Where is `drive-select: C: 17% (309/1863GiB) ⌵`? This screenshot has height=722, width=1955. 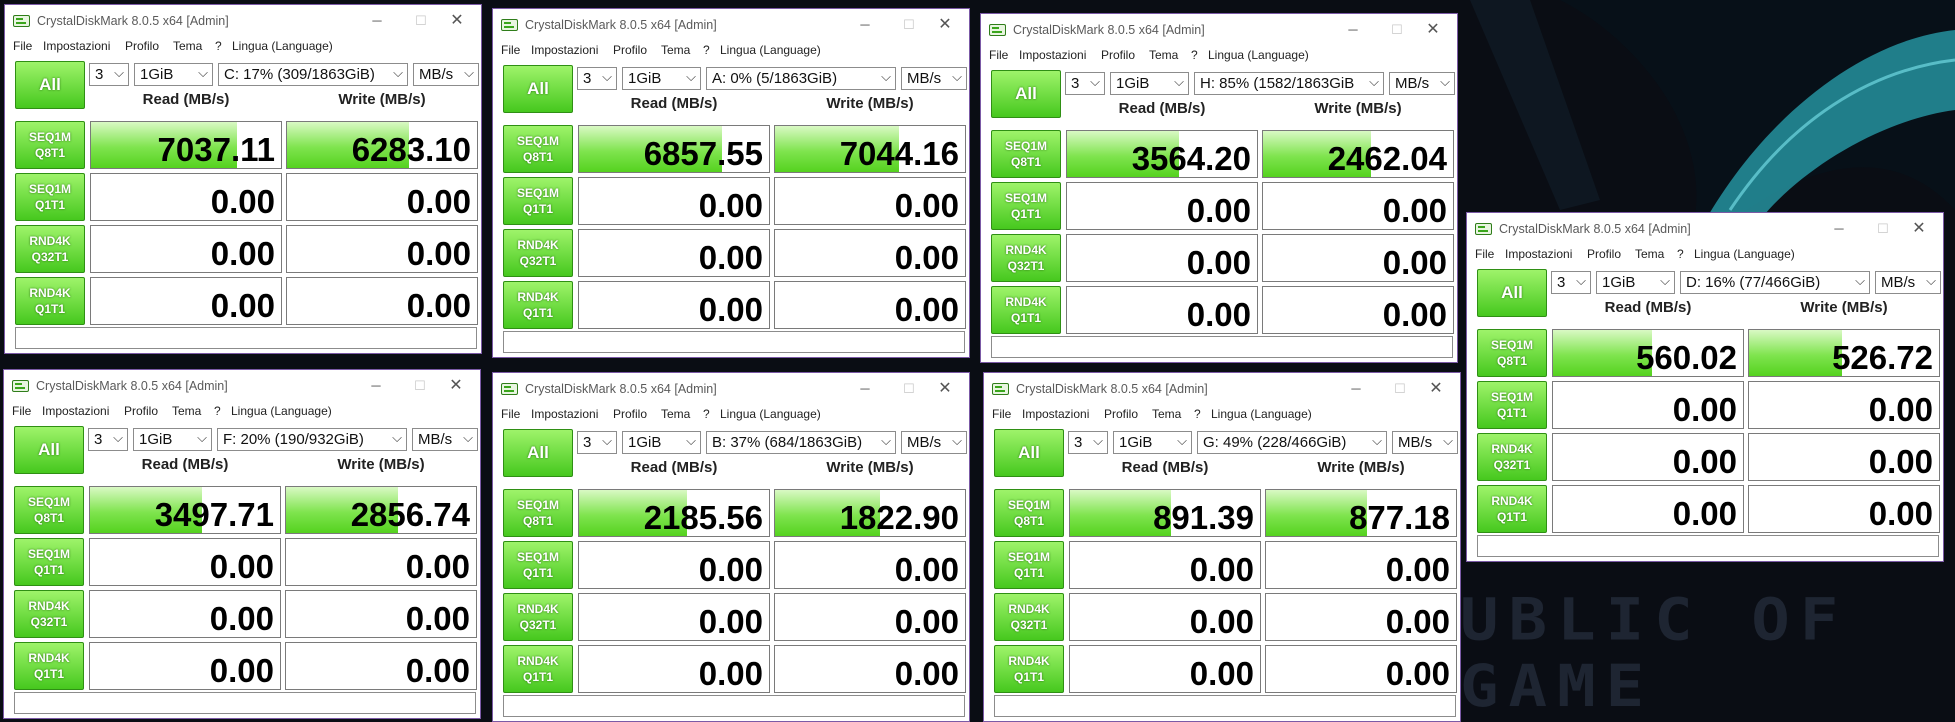
drive-select: C: 17% (309/1863GiB) ⌵ is located at coordinates (313, 74).